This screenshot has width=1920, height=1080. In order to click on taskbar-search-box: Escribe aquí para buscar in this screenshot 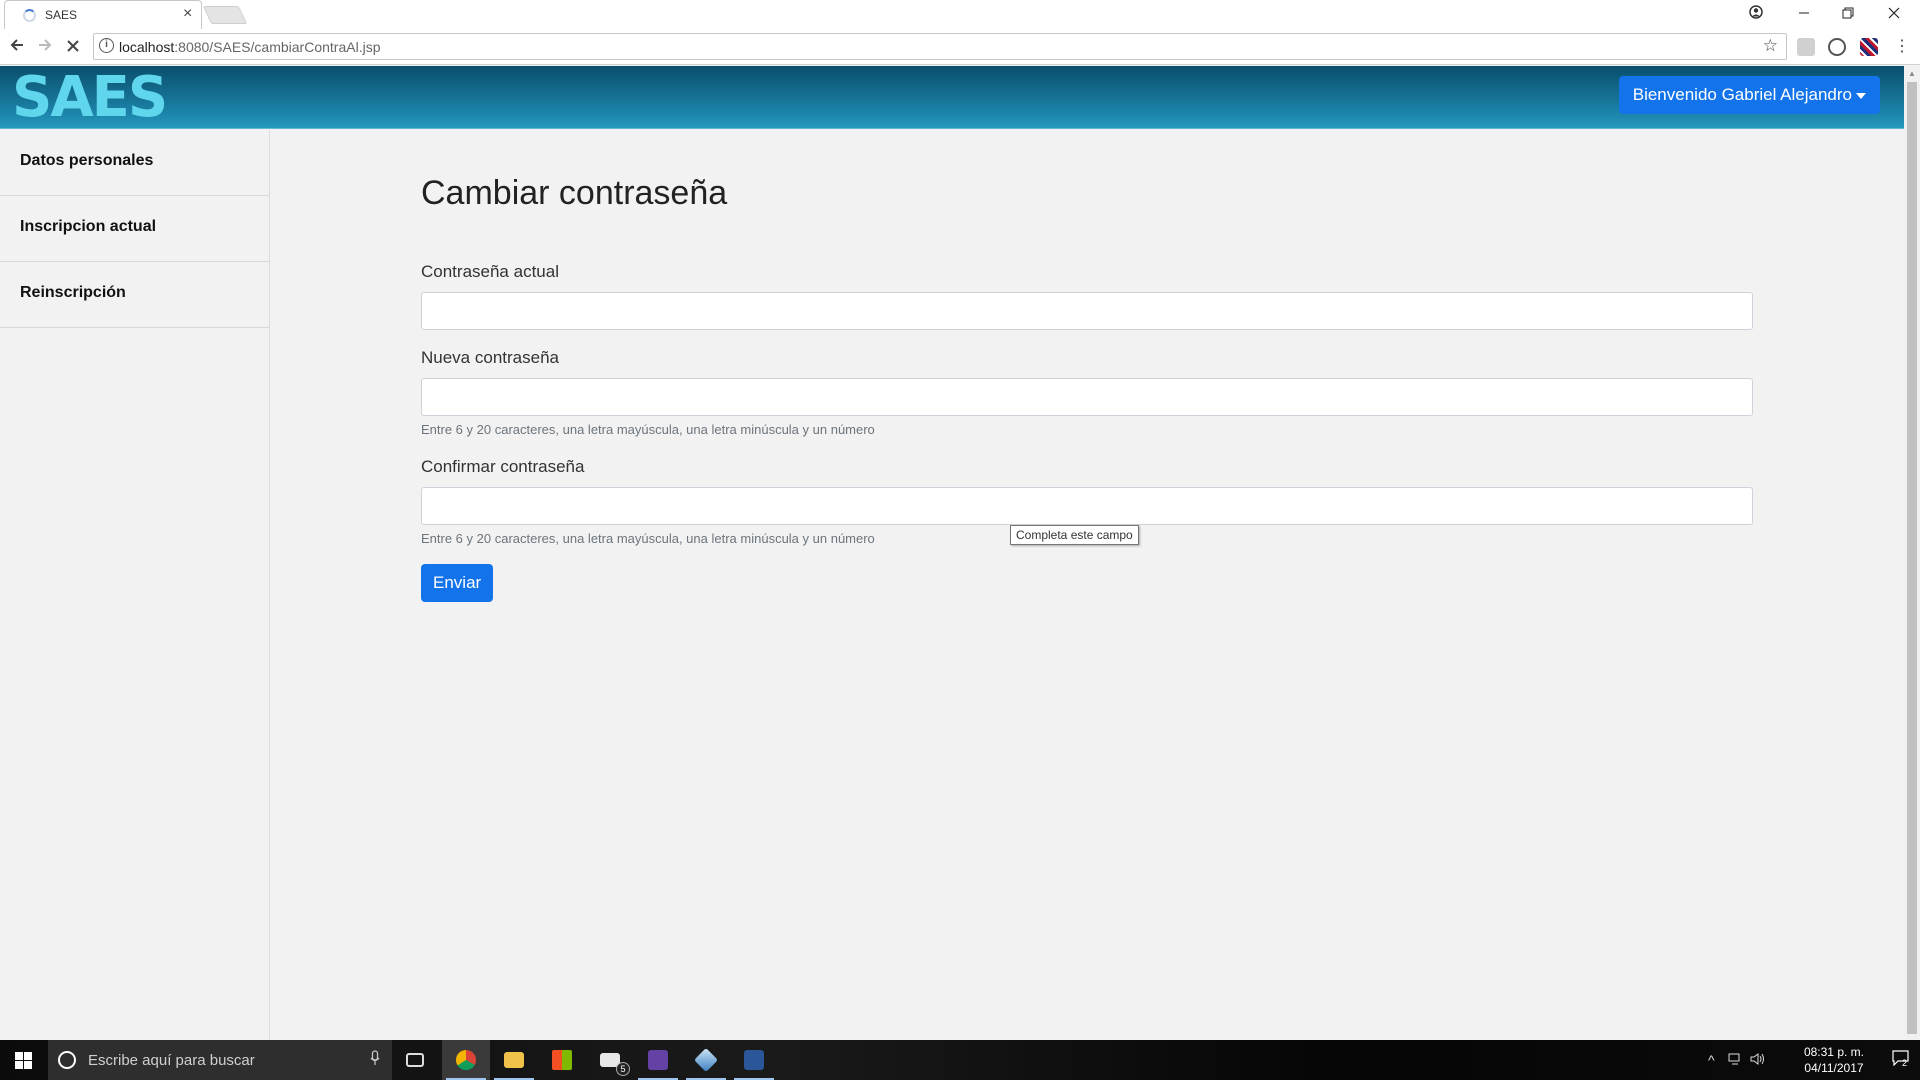, I will do `click(220, 1060)`.